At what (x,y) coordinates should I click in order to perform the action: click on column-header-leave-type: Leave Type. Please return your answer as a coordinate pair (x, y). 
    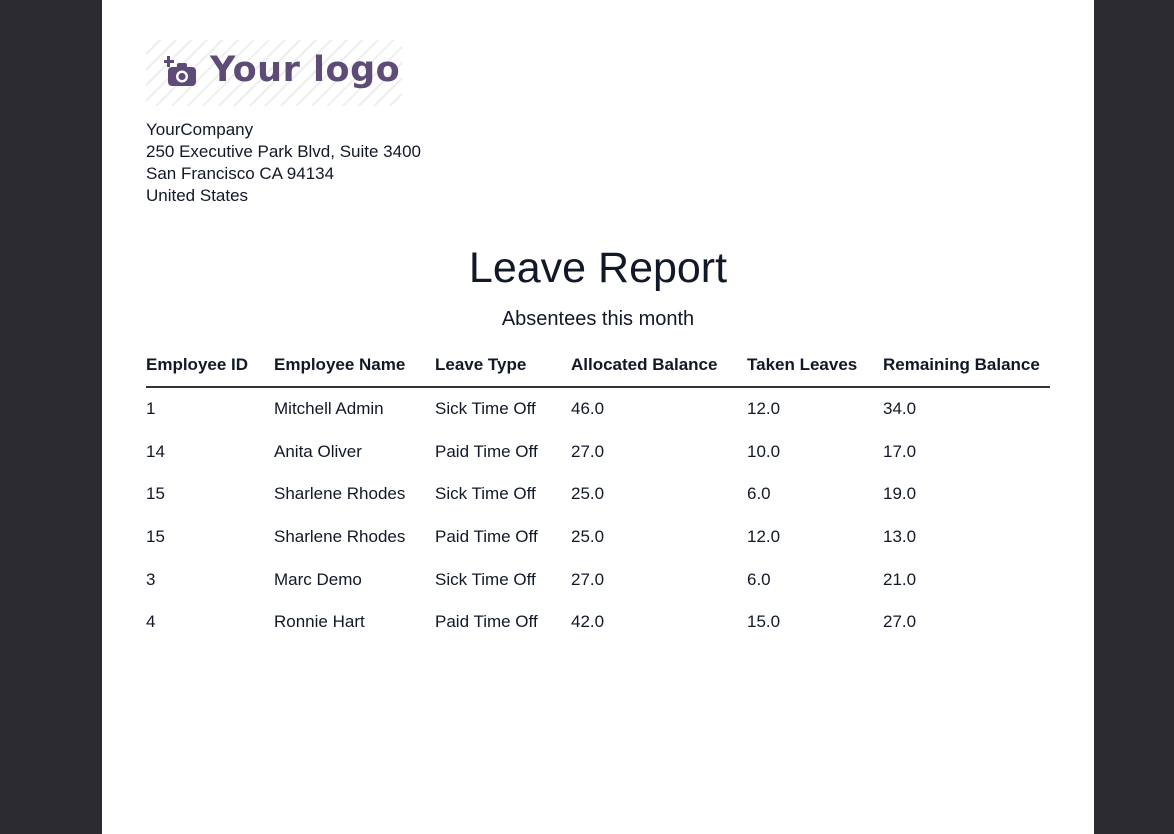
    Looking at the image, I should click on (503, 365).